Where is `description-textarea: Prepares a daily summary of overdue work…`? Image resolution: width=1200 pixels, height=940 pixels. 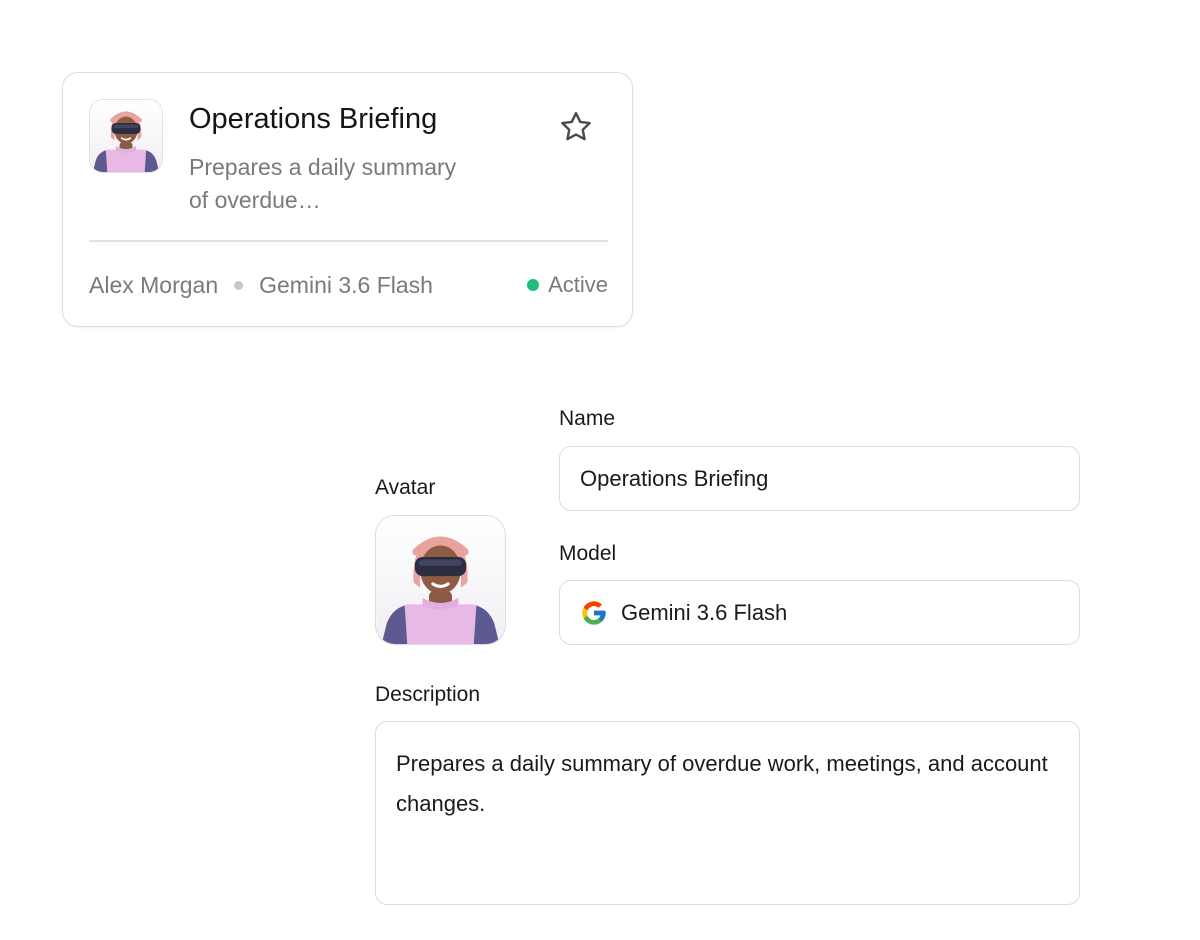
description-textarea: Prepares a daily summary of overdue work… is located at coordinates (727, 813).